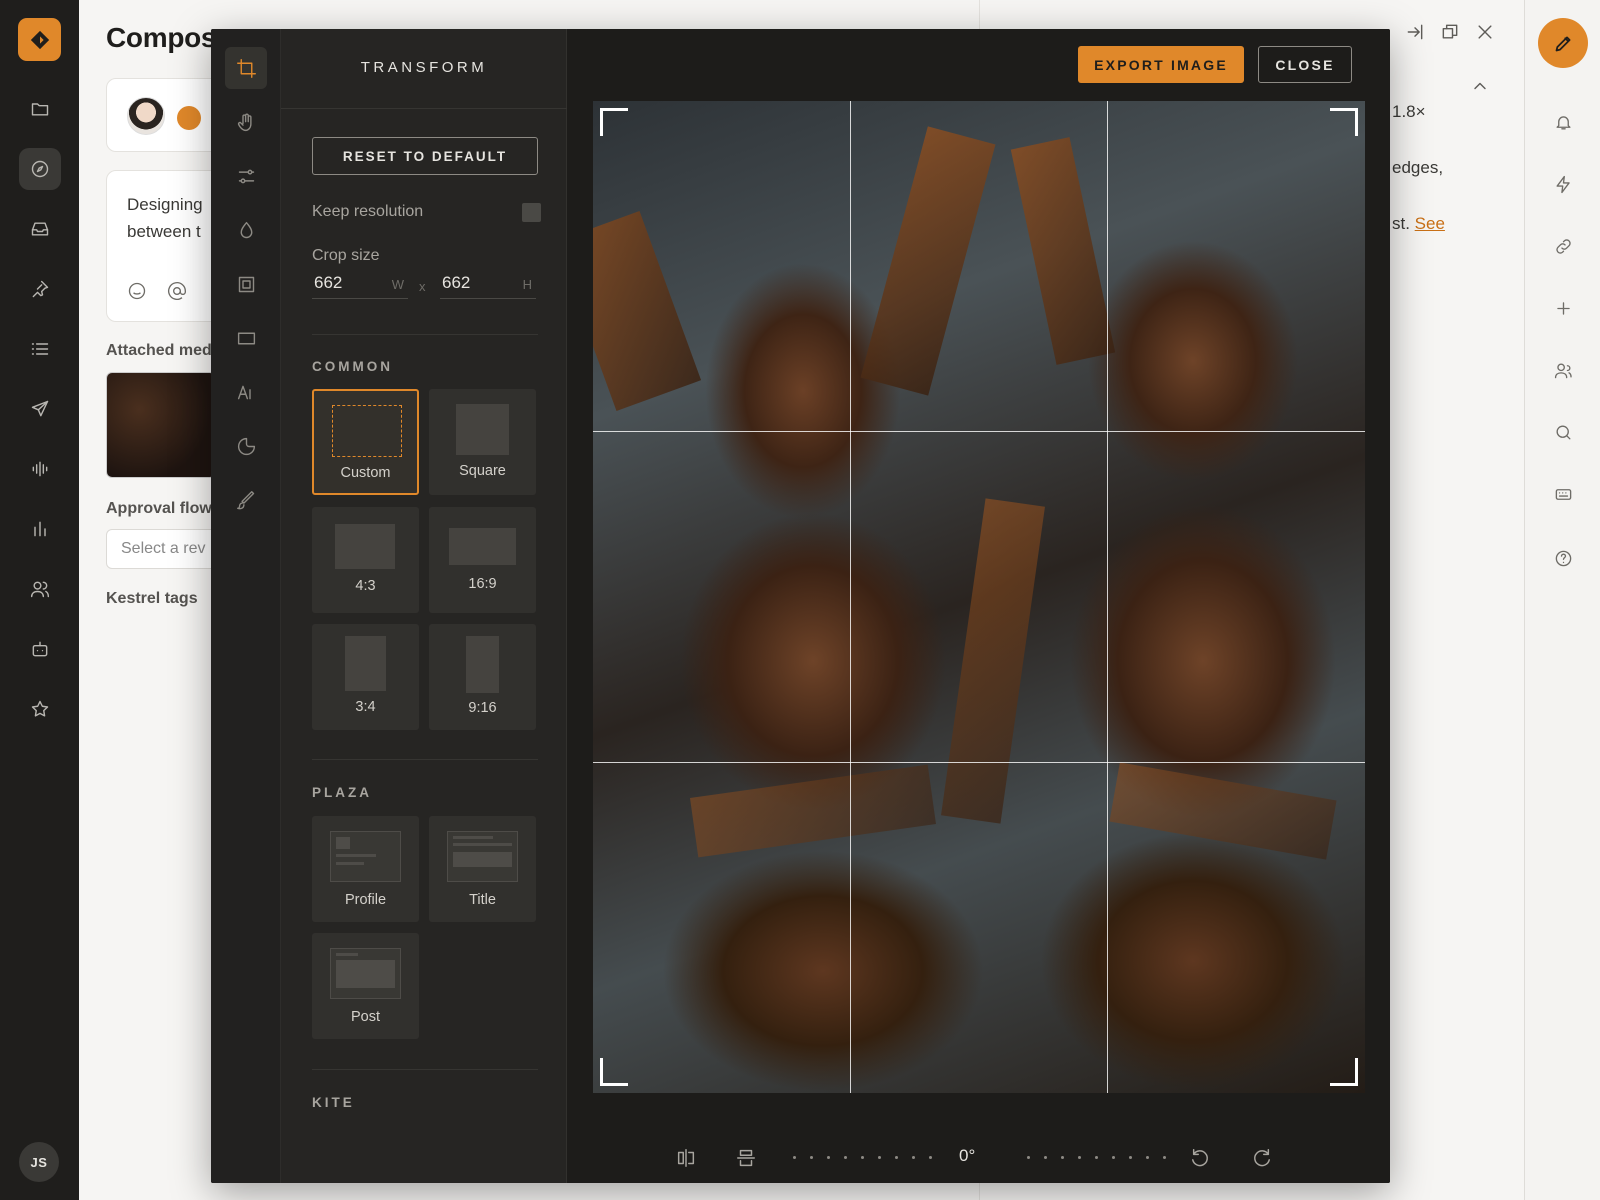 This screenshot has height=1200, width=1600. Describe the element at coordinates (246, 338) in the screenshot. I see `rectangle-icon` at that location.